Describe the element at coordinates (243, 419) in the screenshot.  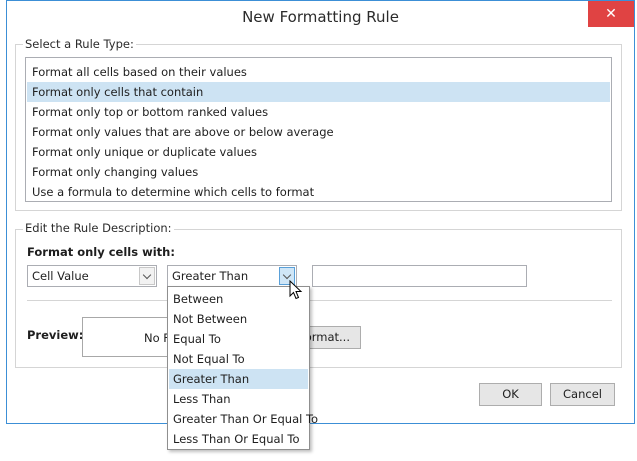
I see `operator-option: Greater Than Or Equal To` at that location.